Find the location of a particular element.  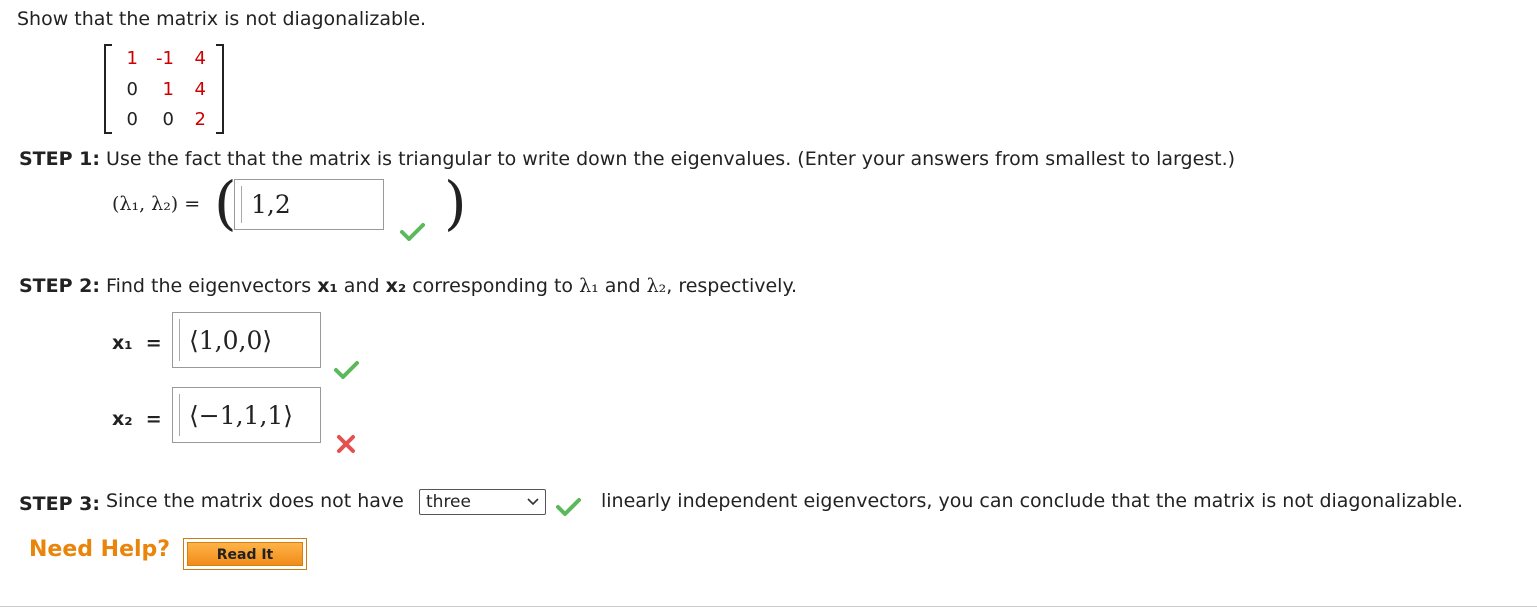

step1-label: STEP 1: is located at coordinates (59, 159).